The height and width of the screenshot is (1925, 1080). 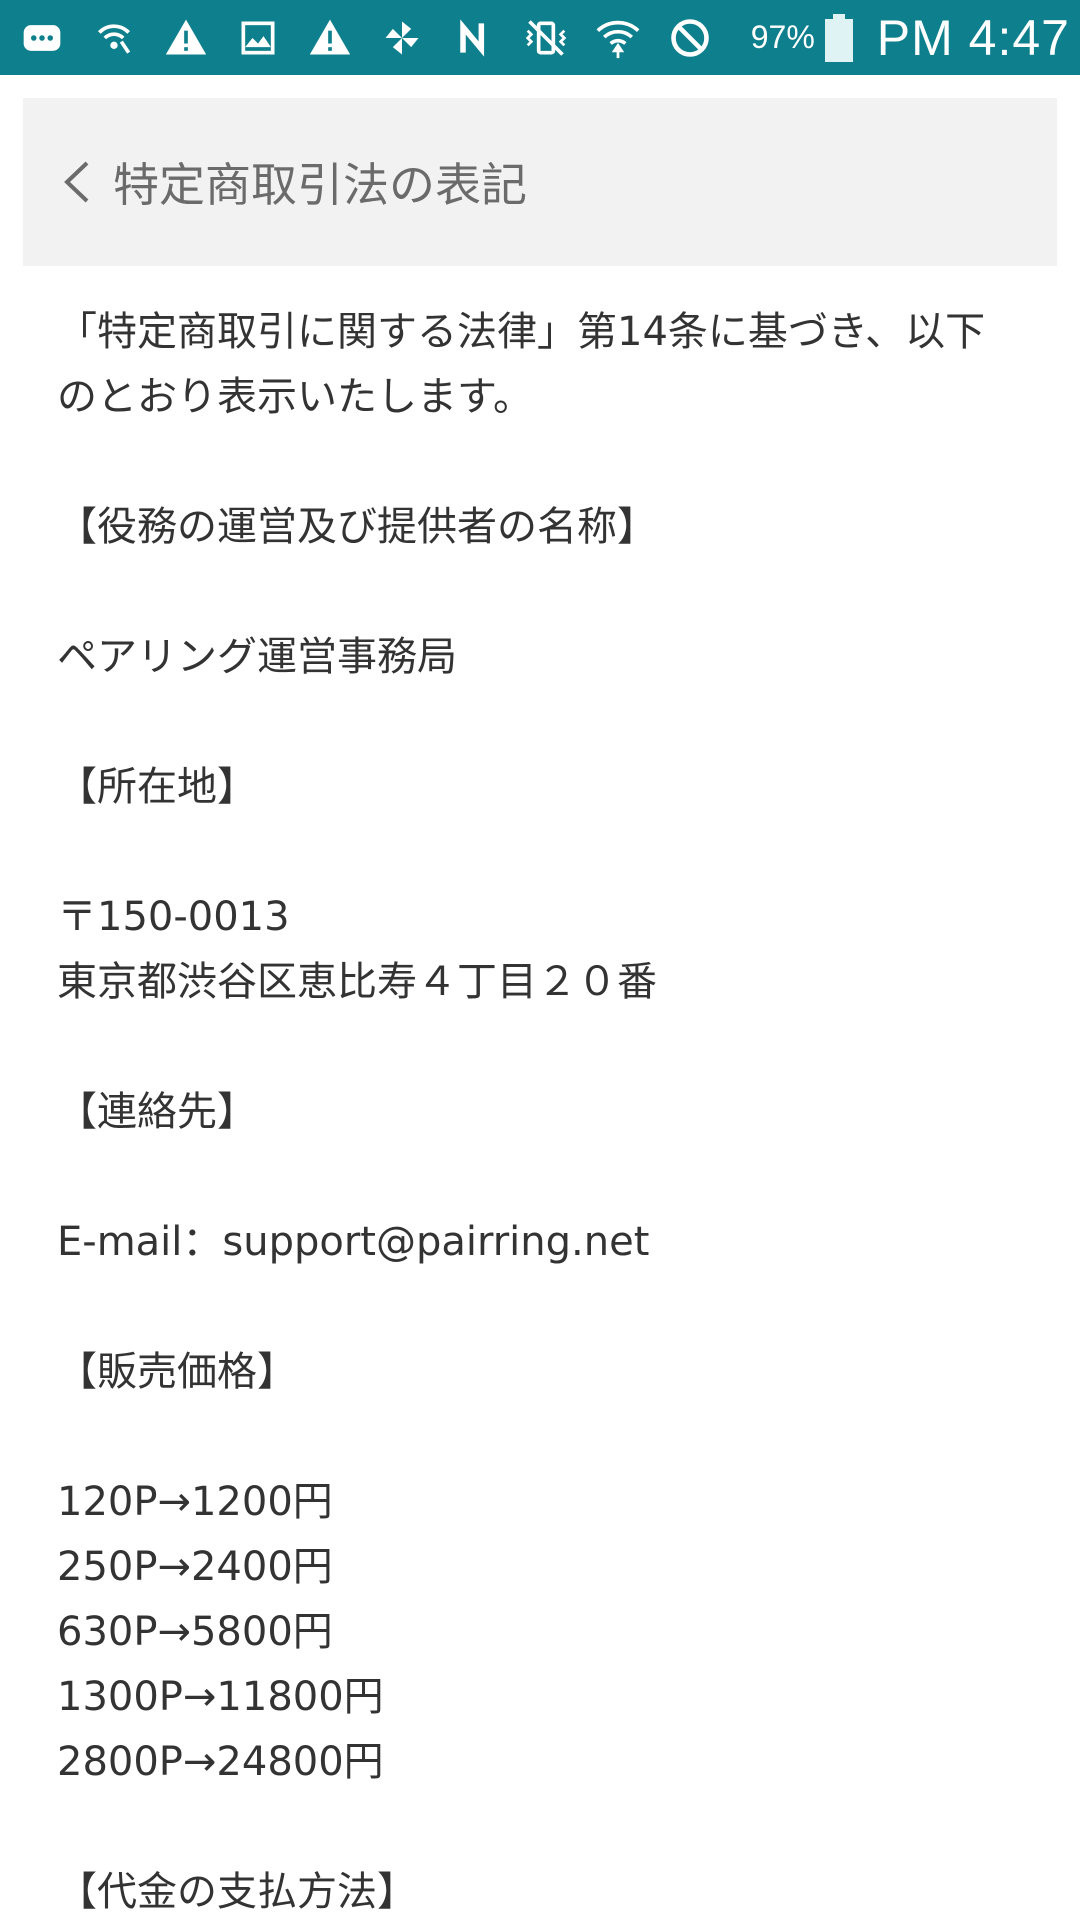 What do you see at coordinates (220, 1697) in the screenshot?
I see `price-item: 1300P→11800円` at bounding box center [220, 1697].